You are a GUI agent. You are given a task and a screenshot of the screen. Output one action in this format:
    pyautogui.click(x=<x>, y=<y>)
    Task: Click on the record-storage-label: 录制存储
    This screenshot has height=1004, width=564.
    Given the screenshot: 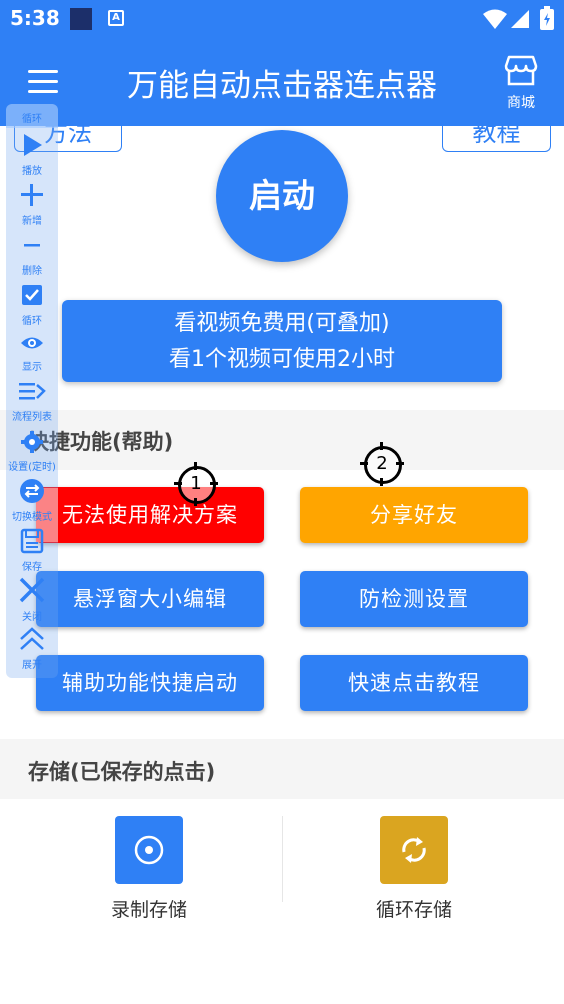 What is the action you would take?
    pyautogui.click(x=148, y=910)
    